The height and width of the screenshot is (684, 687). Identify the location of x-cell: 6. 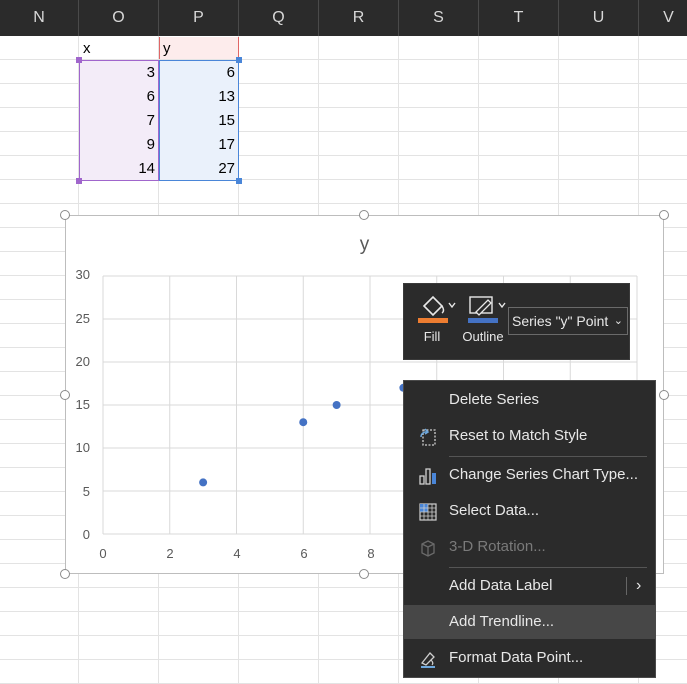
(119, 97).